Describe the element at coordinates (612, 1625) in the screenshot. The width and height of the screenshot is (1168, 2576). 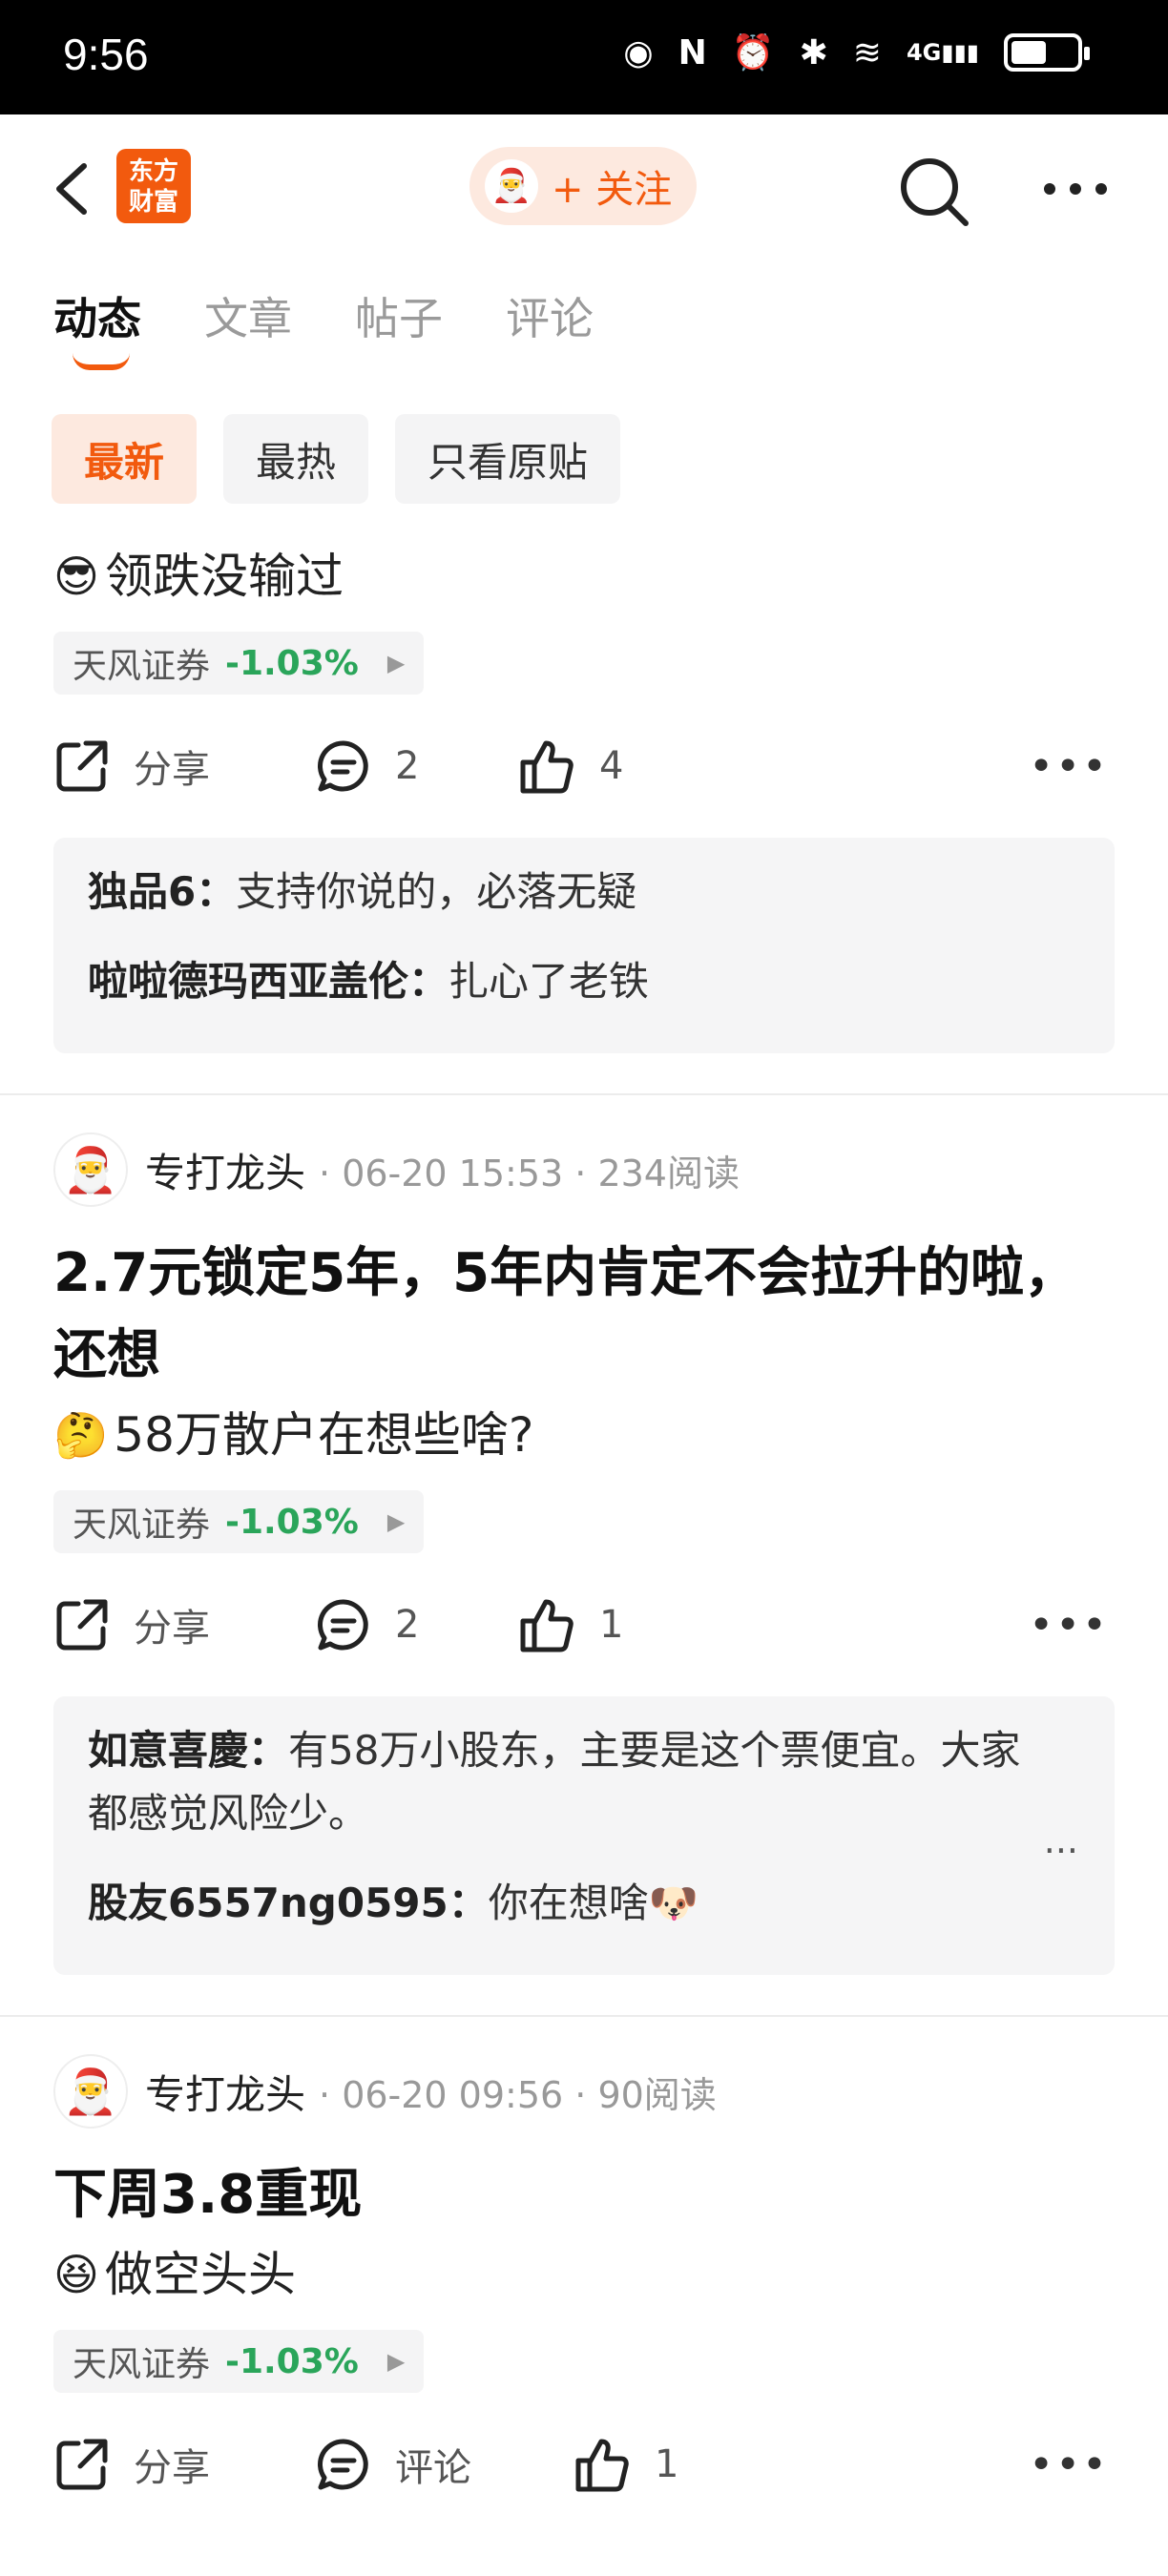
I see `like-count: 1` at that location.